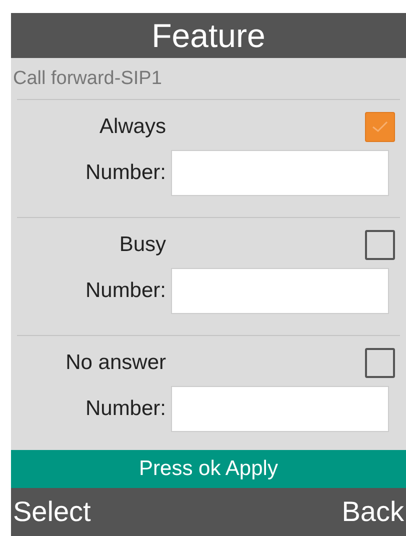  Describe the element at coordinates (115, 363) in the screenshot. I see `option-label: No answer` at that location.